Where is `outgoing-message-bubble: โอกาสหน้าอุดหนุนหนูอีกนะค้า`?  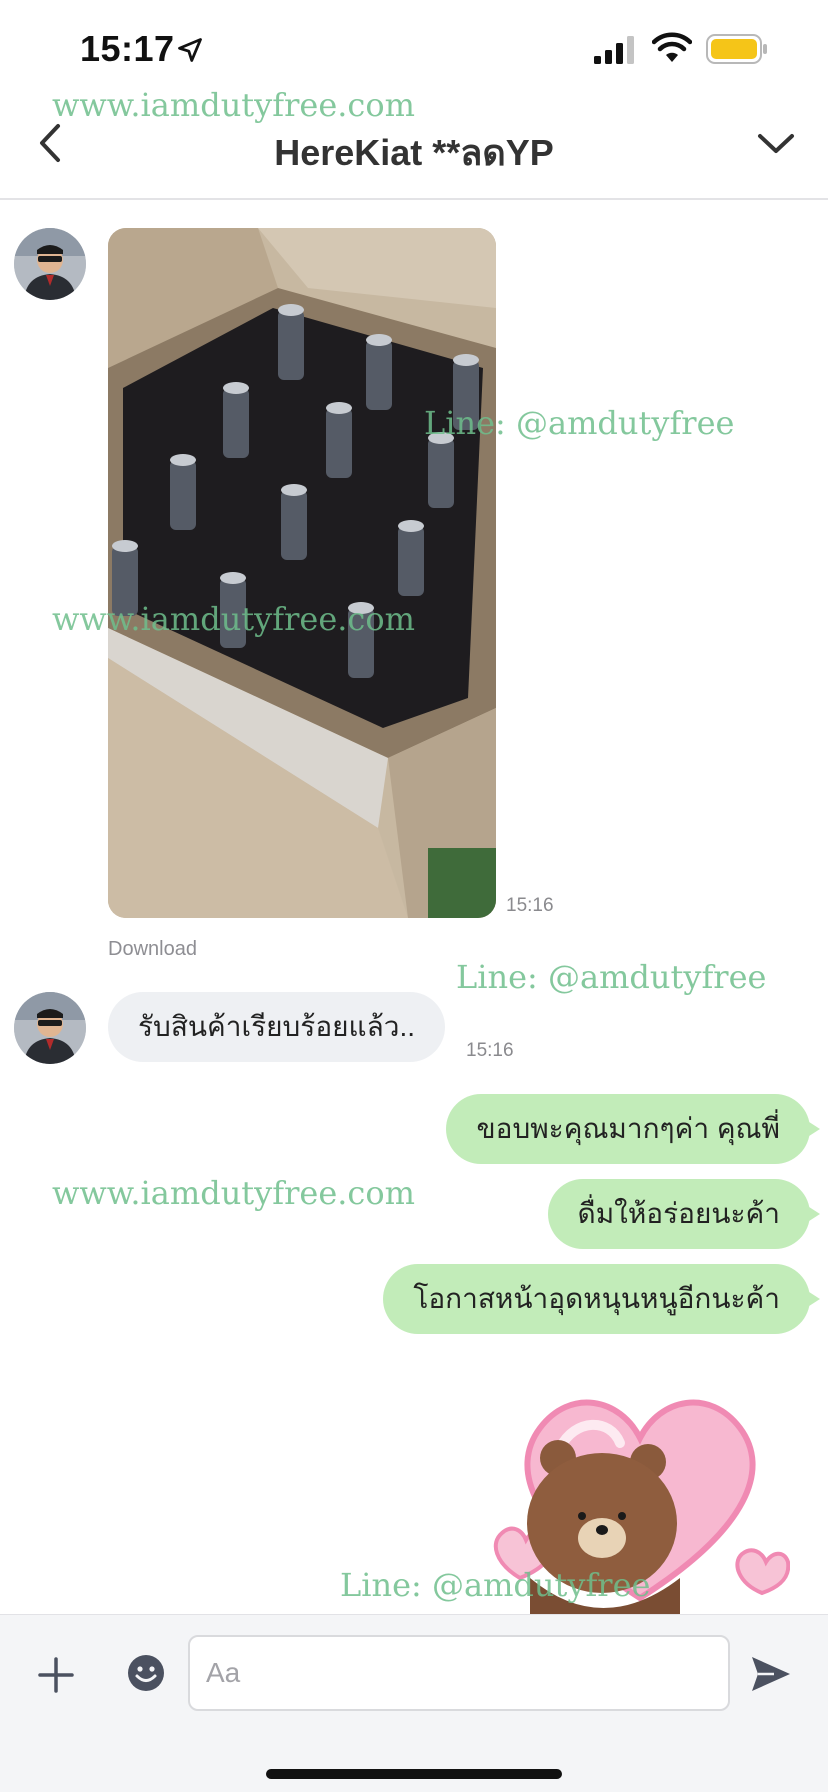 outgoing-message-bubble: โอกาสหน้าอุดหนุนหนูอีกนะค้า is located at coordinates (601, 1299).